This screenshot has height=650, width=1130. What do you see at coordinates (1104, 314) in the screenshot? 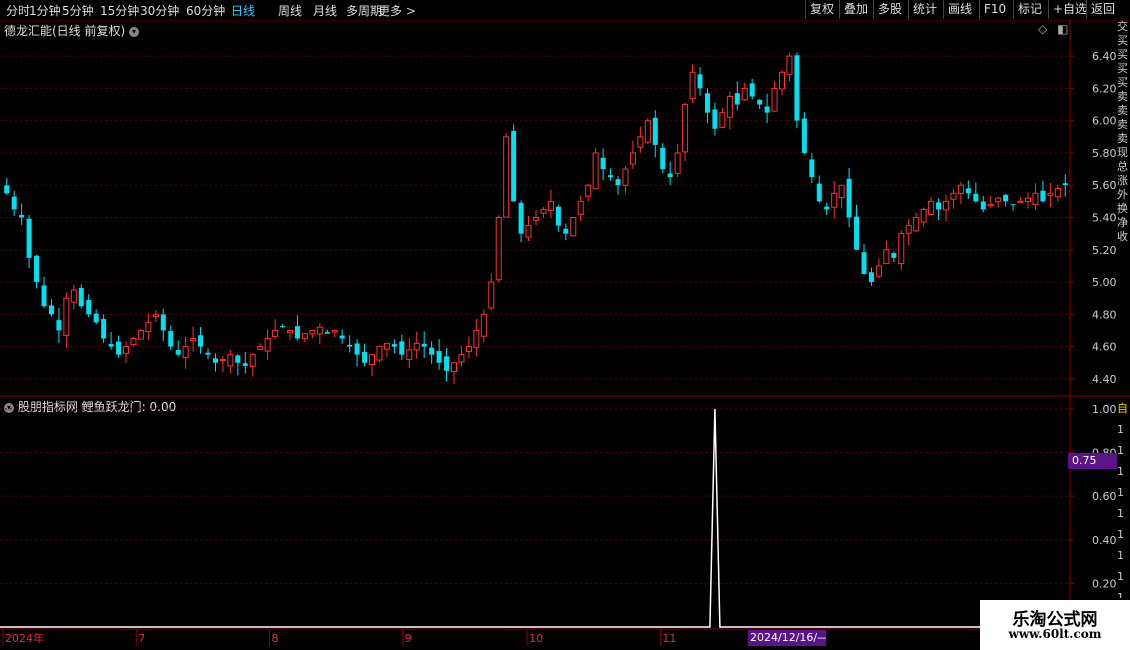
I see `y-tick-label: 4.80` at bounding box center [1104, 314].